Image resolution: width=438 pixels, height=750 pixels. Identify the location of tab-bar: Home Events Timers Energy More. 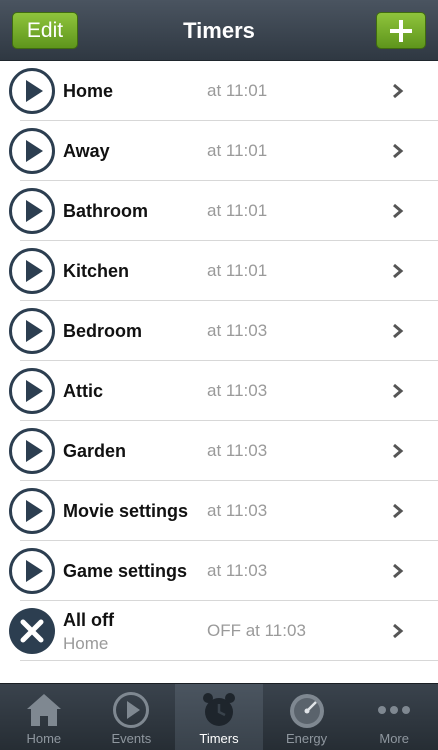
(219, 716).